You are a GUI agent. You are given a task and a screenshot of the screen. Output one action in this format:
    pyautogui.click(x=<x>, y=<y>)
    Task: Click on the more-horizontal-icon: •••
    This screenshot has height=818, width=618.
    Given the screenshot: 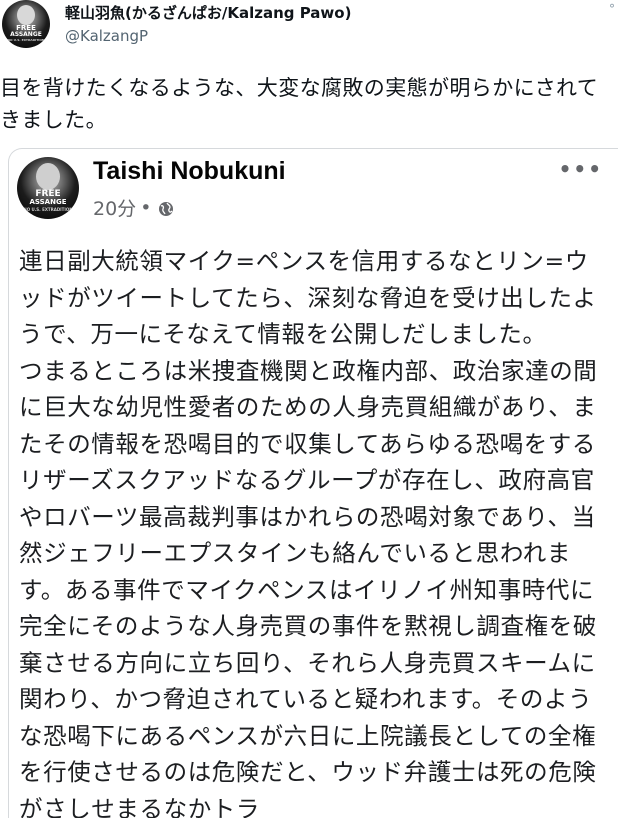 What is the action you would take?
    pyautogui.click(x=581, y=169)
    